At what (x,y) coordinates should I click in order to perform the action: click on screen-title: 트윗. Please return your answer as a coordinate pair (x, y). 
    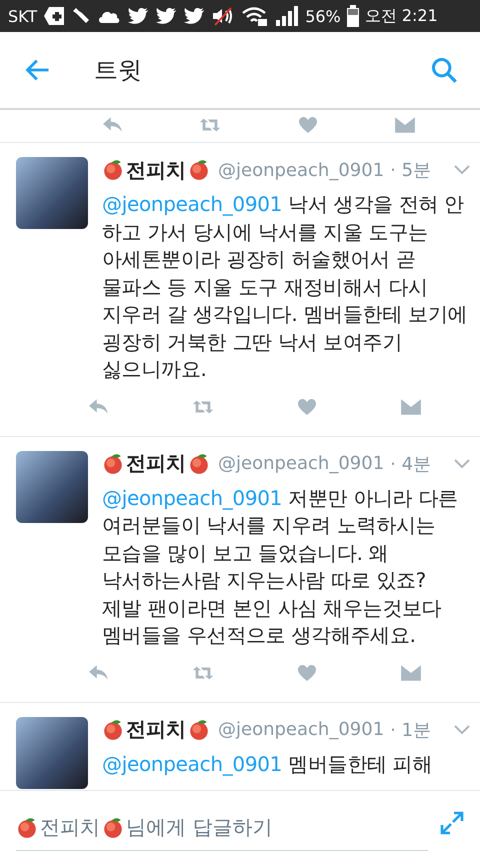
    Looking at the image, I should click on (118, 70).